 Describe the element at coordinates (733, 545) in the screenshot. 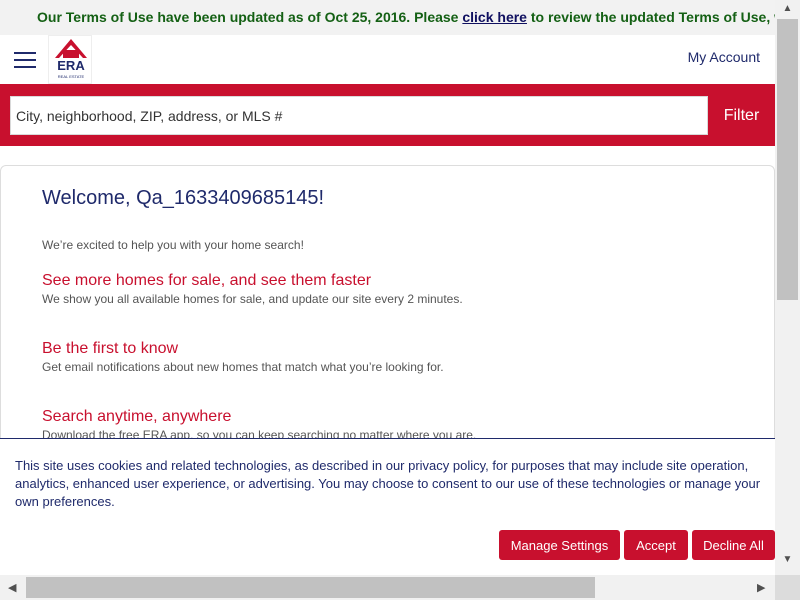

I see `decline-all-button: Decline All` at that location.